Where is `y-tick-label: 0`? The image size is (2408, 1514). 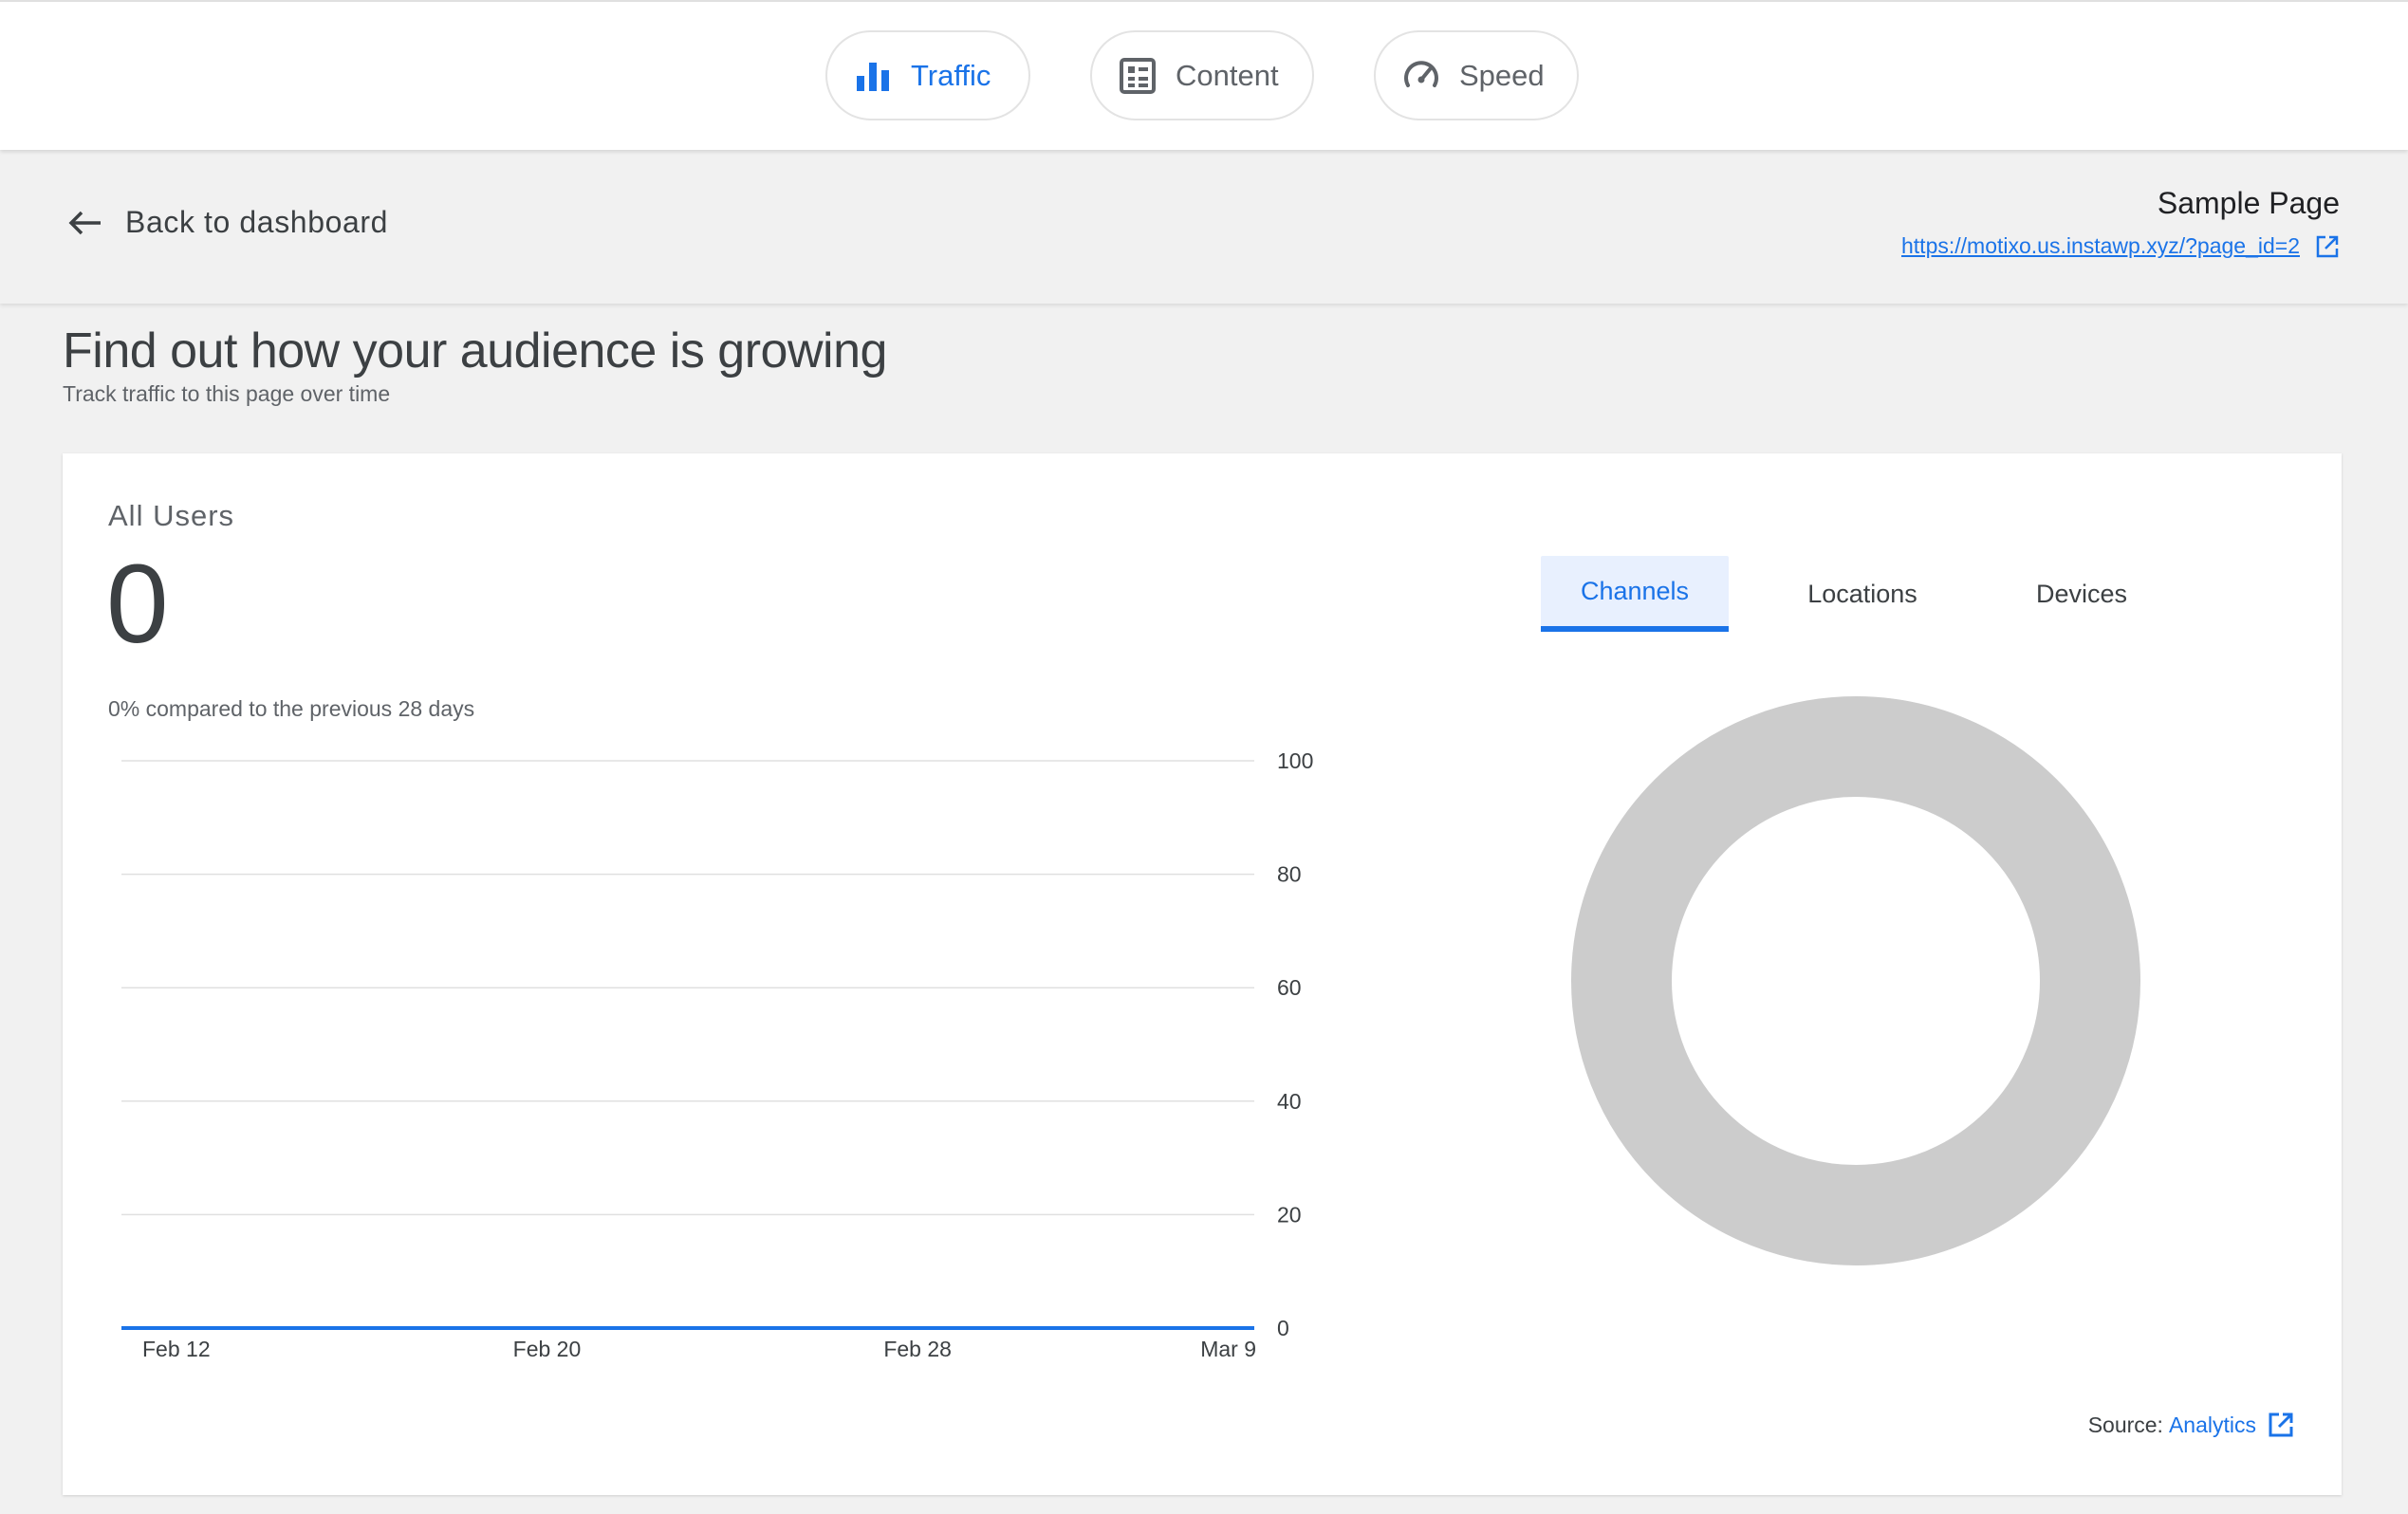
y-tick-label: 0 is located at coordinates (1283, 1328).